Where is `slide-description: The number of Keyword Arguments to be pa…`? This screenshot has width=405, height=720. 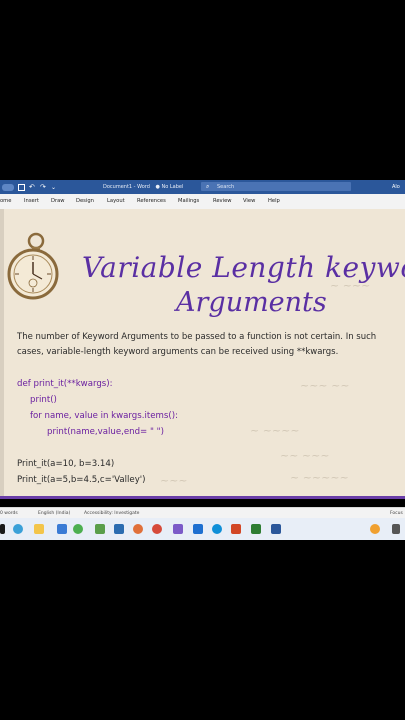 slide-description: The number of Keyword Arguments to be pa… is located at coordinates (197, 344).